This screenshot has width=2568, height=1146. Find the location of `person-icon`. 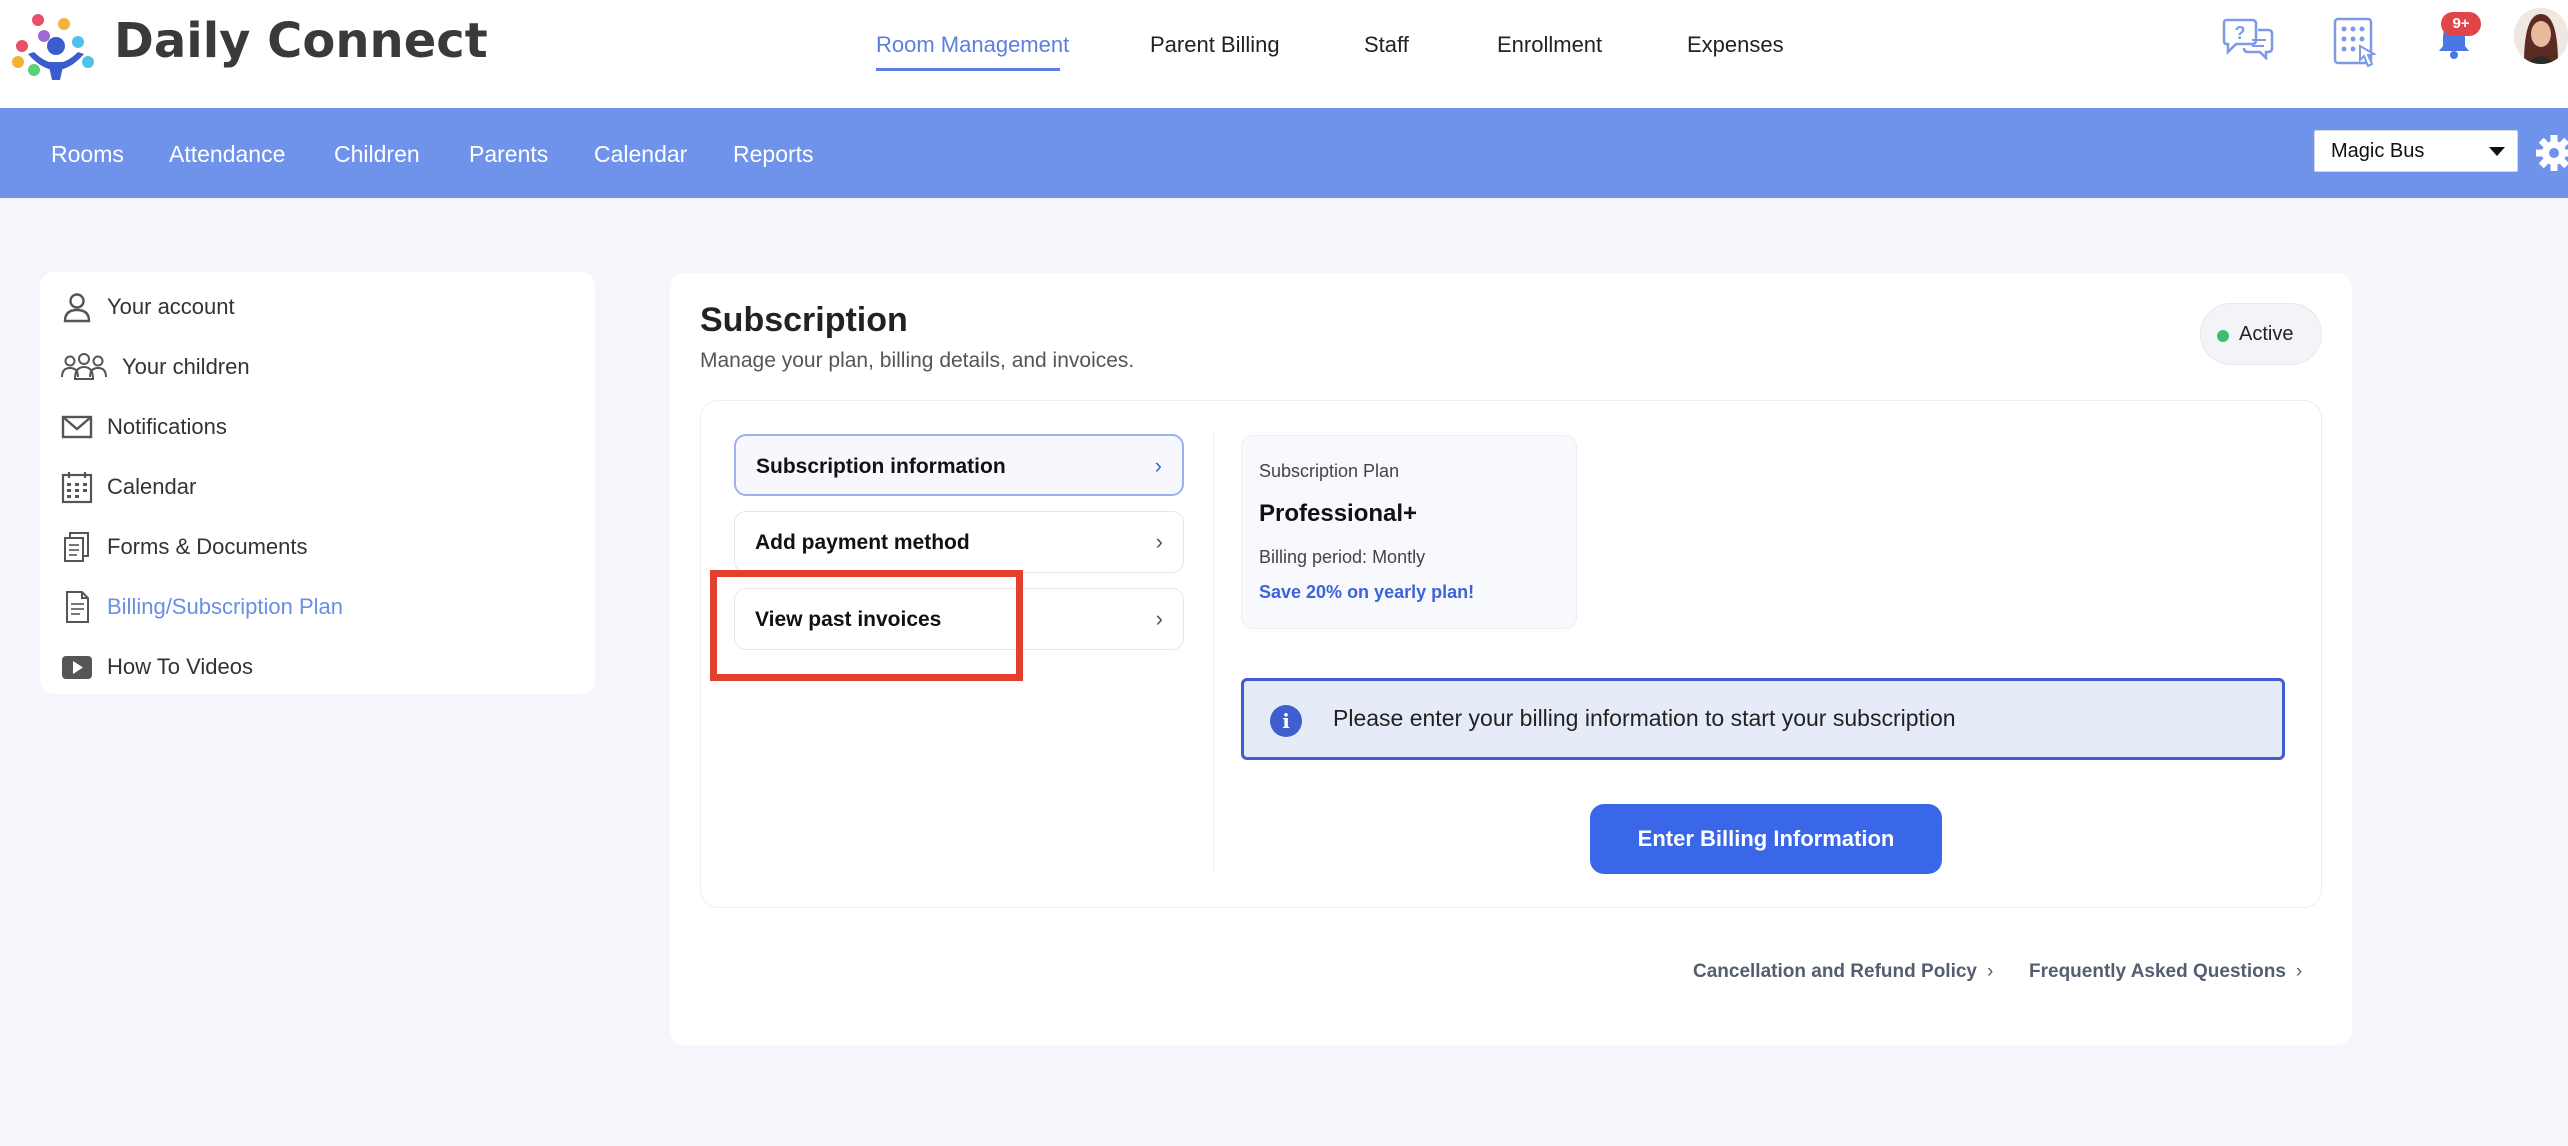

person-icon is located at coordinates (77, 308).